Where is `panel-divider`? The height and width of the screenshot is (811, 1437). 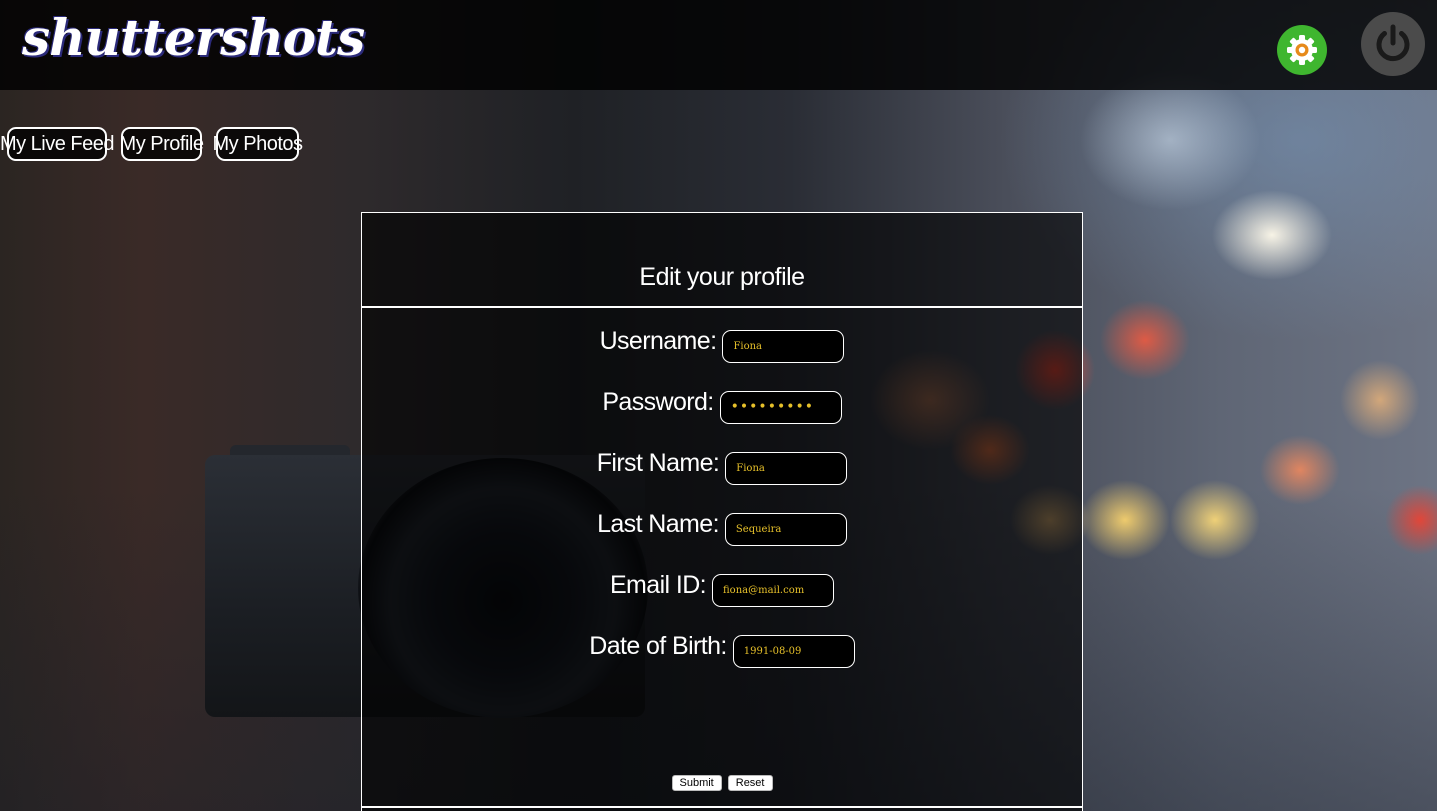 panel-divider is located at coordinates (722, 807).